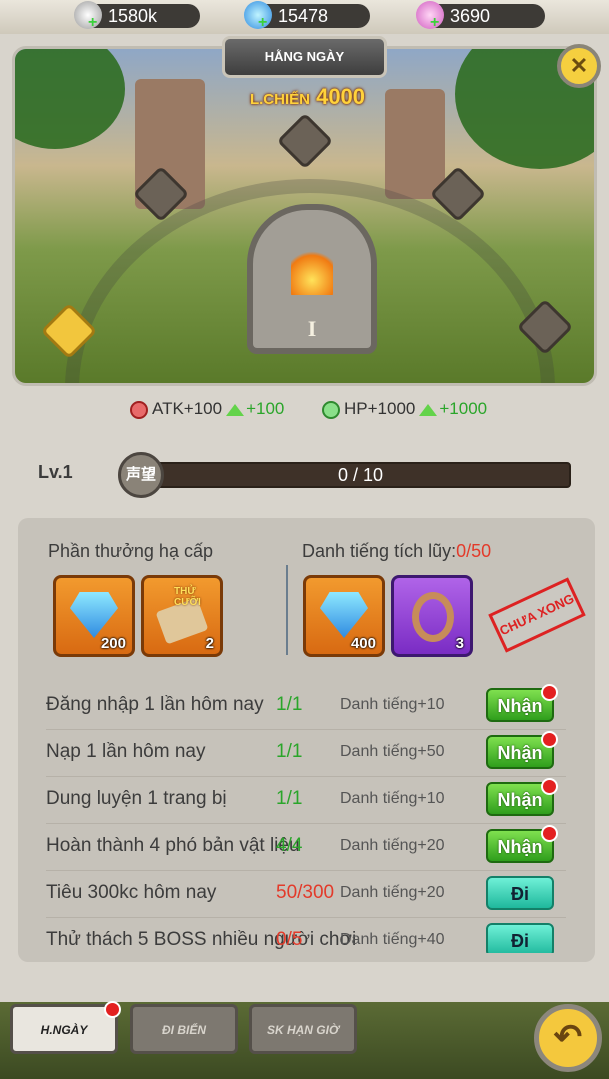 This screenshot has width=609, height=1079. What do you see at coordinates (303, 16) in the screenshot?
I see `currency-value: 15478` at bounding box center [303, 16].